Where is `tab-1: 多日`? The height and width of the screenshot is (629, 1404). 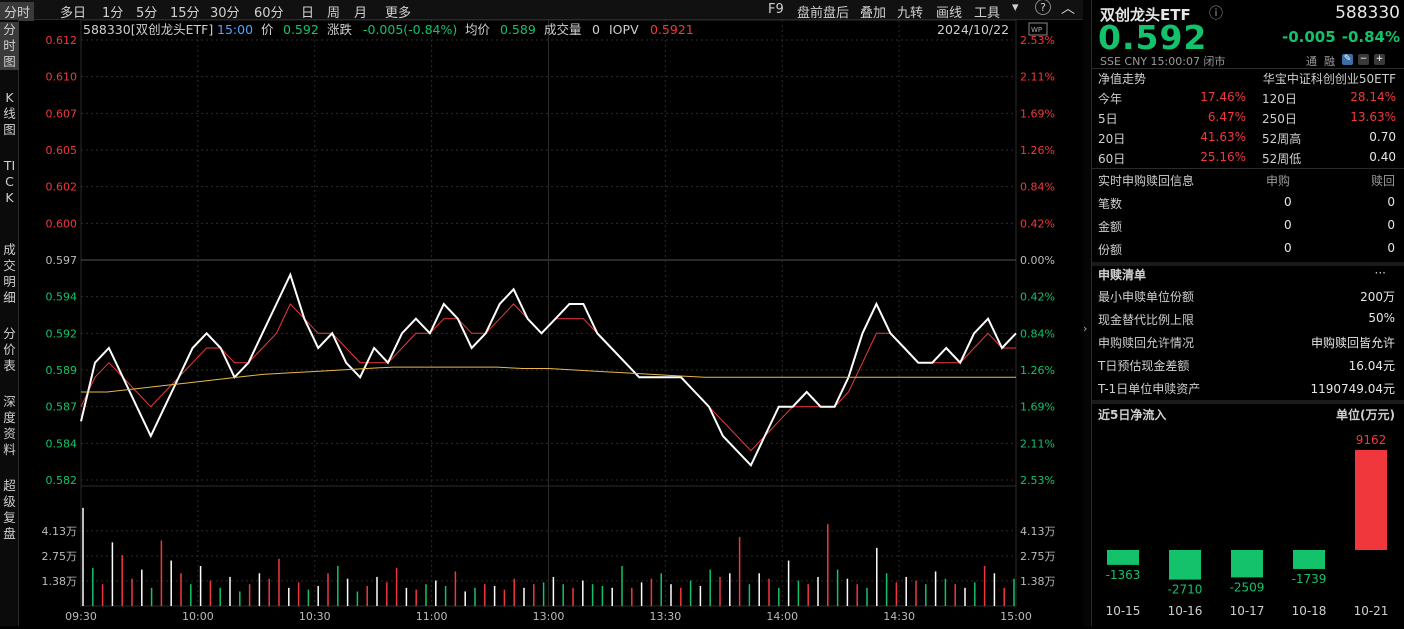
tab-1: 多日 is located at coordinates (73, 11).